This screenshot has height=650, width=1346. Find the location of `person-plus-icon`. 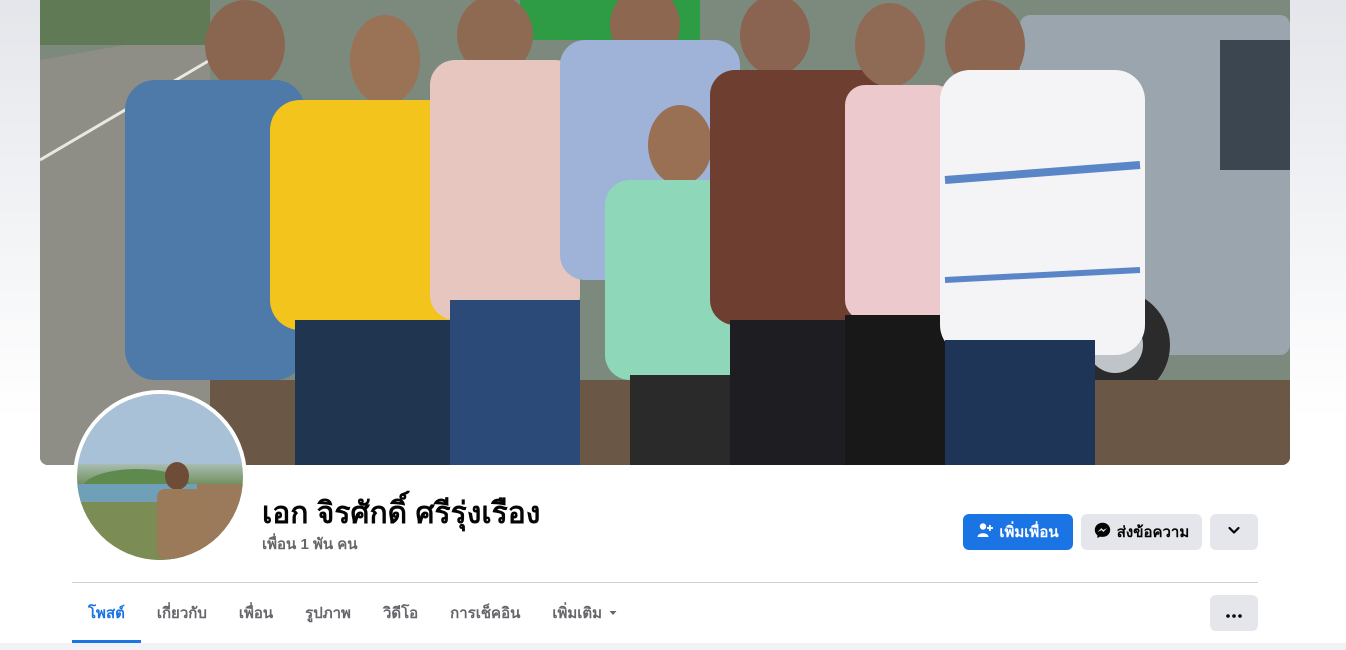

person-plus-icon is located at coordinates (985, 532).